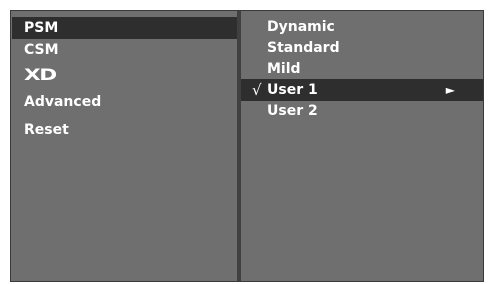  What do you see at coordinates (124, 130) in the screenshot?
I see `menu-item-reset: Reset` at bounding box center [124, 130].